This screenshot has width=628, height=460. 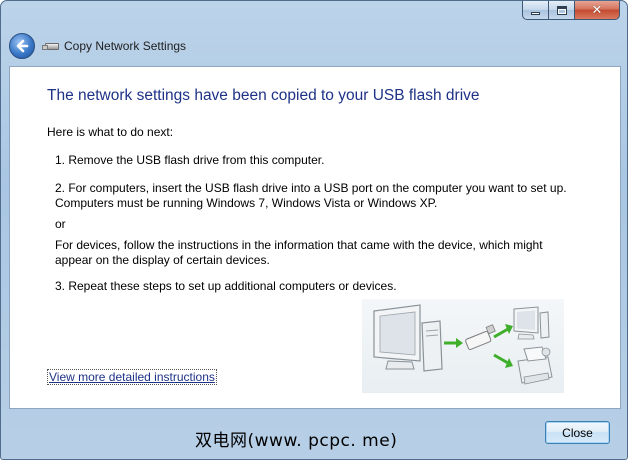 I want to click on usb-transfer-illustration, so click(x=463, y=346).